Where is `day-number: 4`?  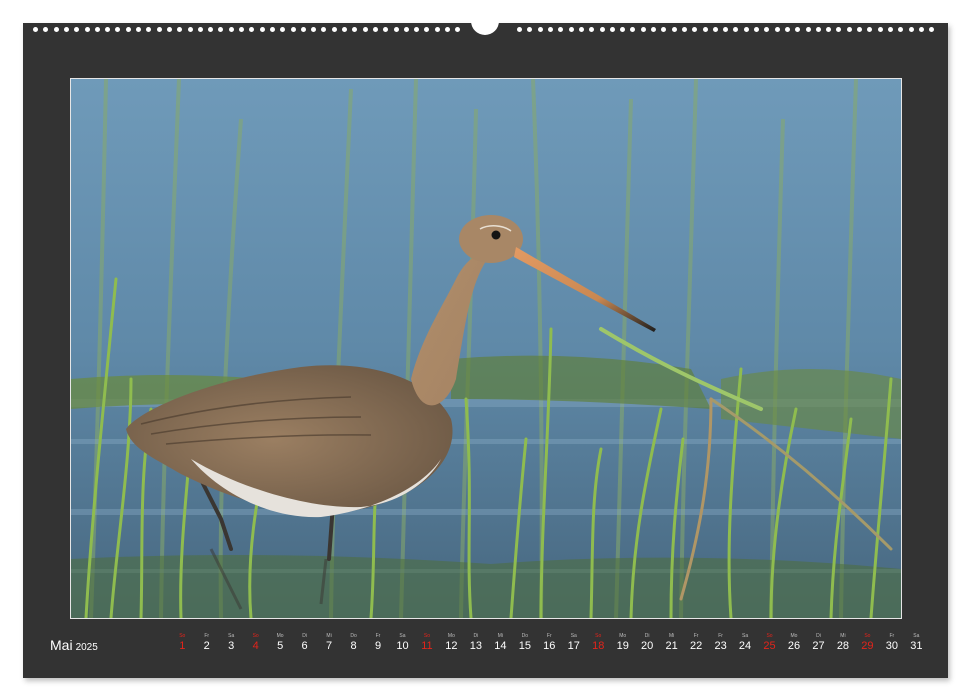 day-number: 4 is located at coordinates (255, 646).